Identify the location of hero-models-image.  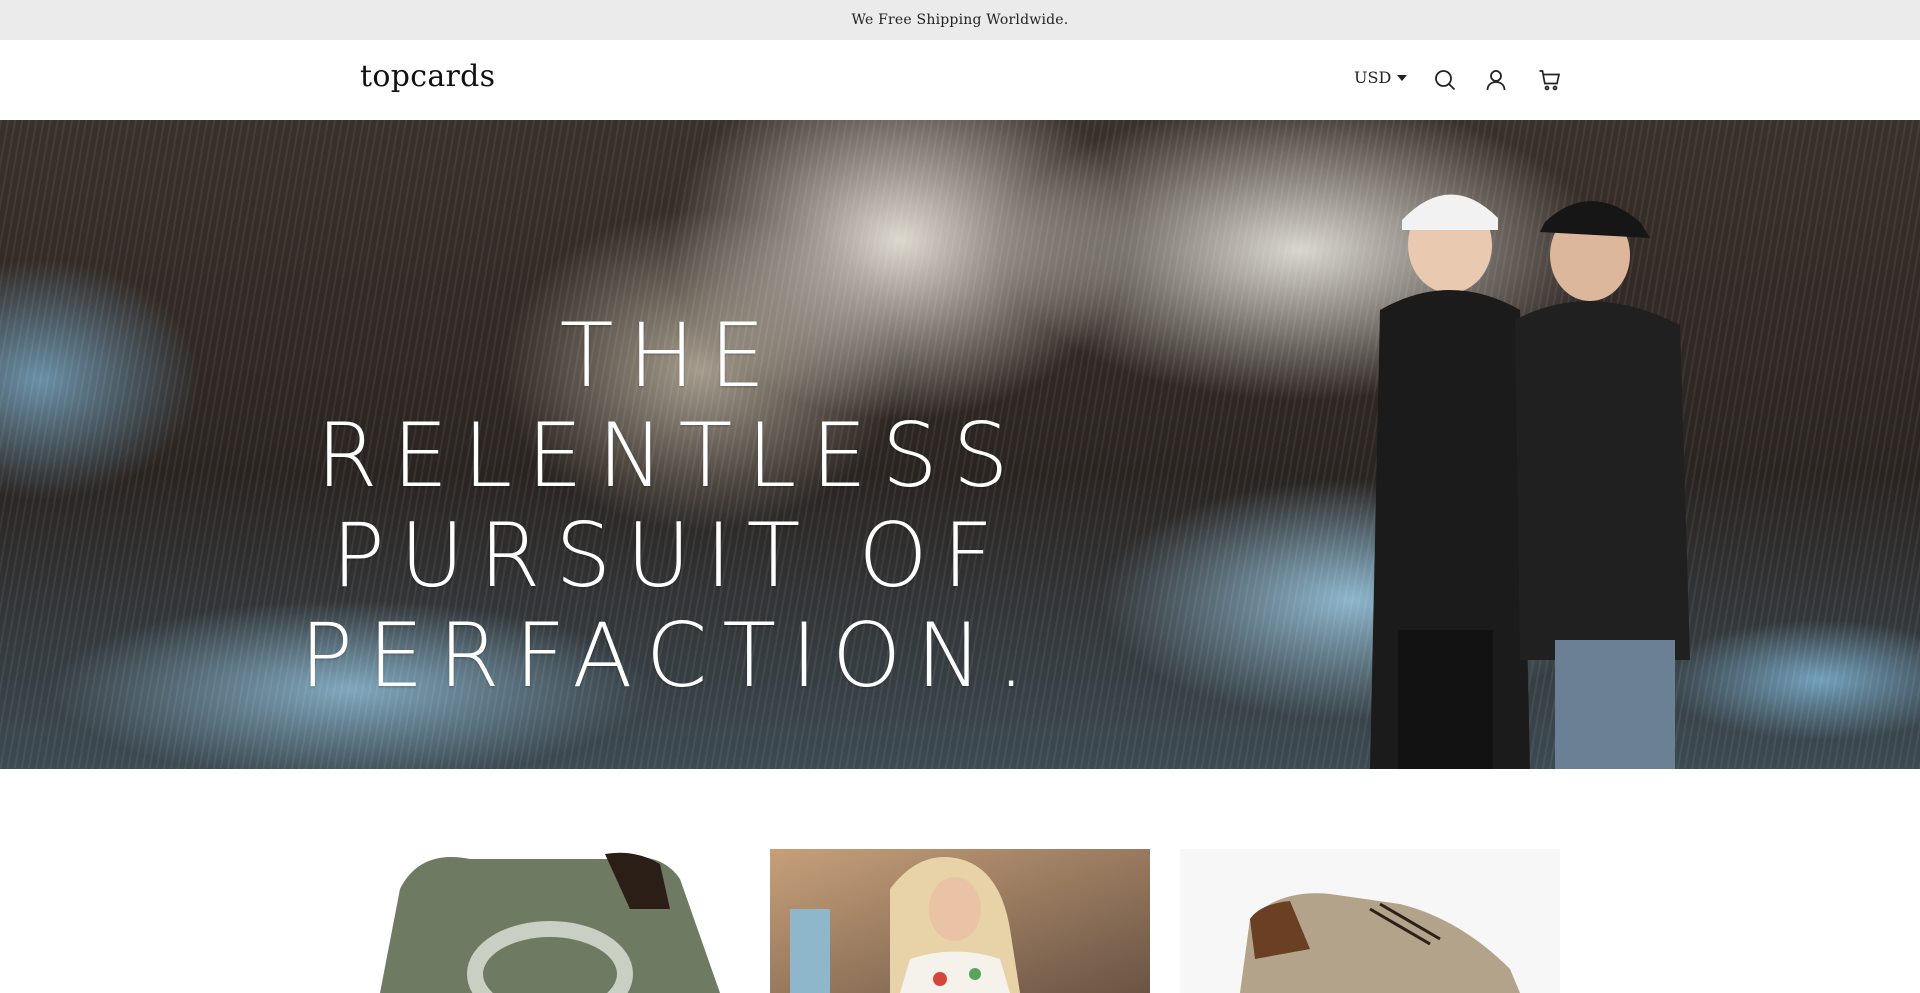
(1520, 464).